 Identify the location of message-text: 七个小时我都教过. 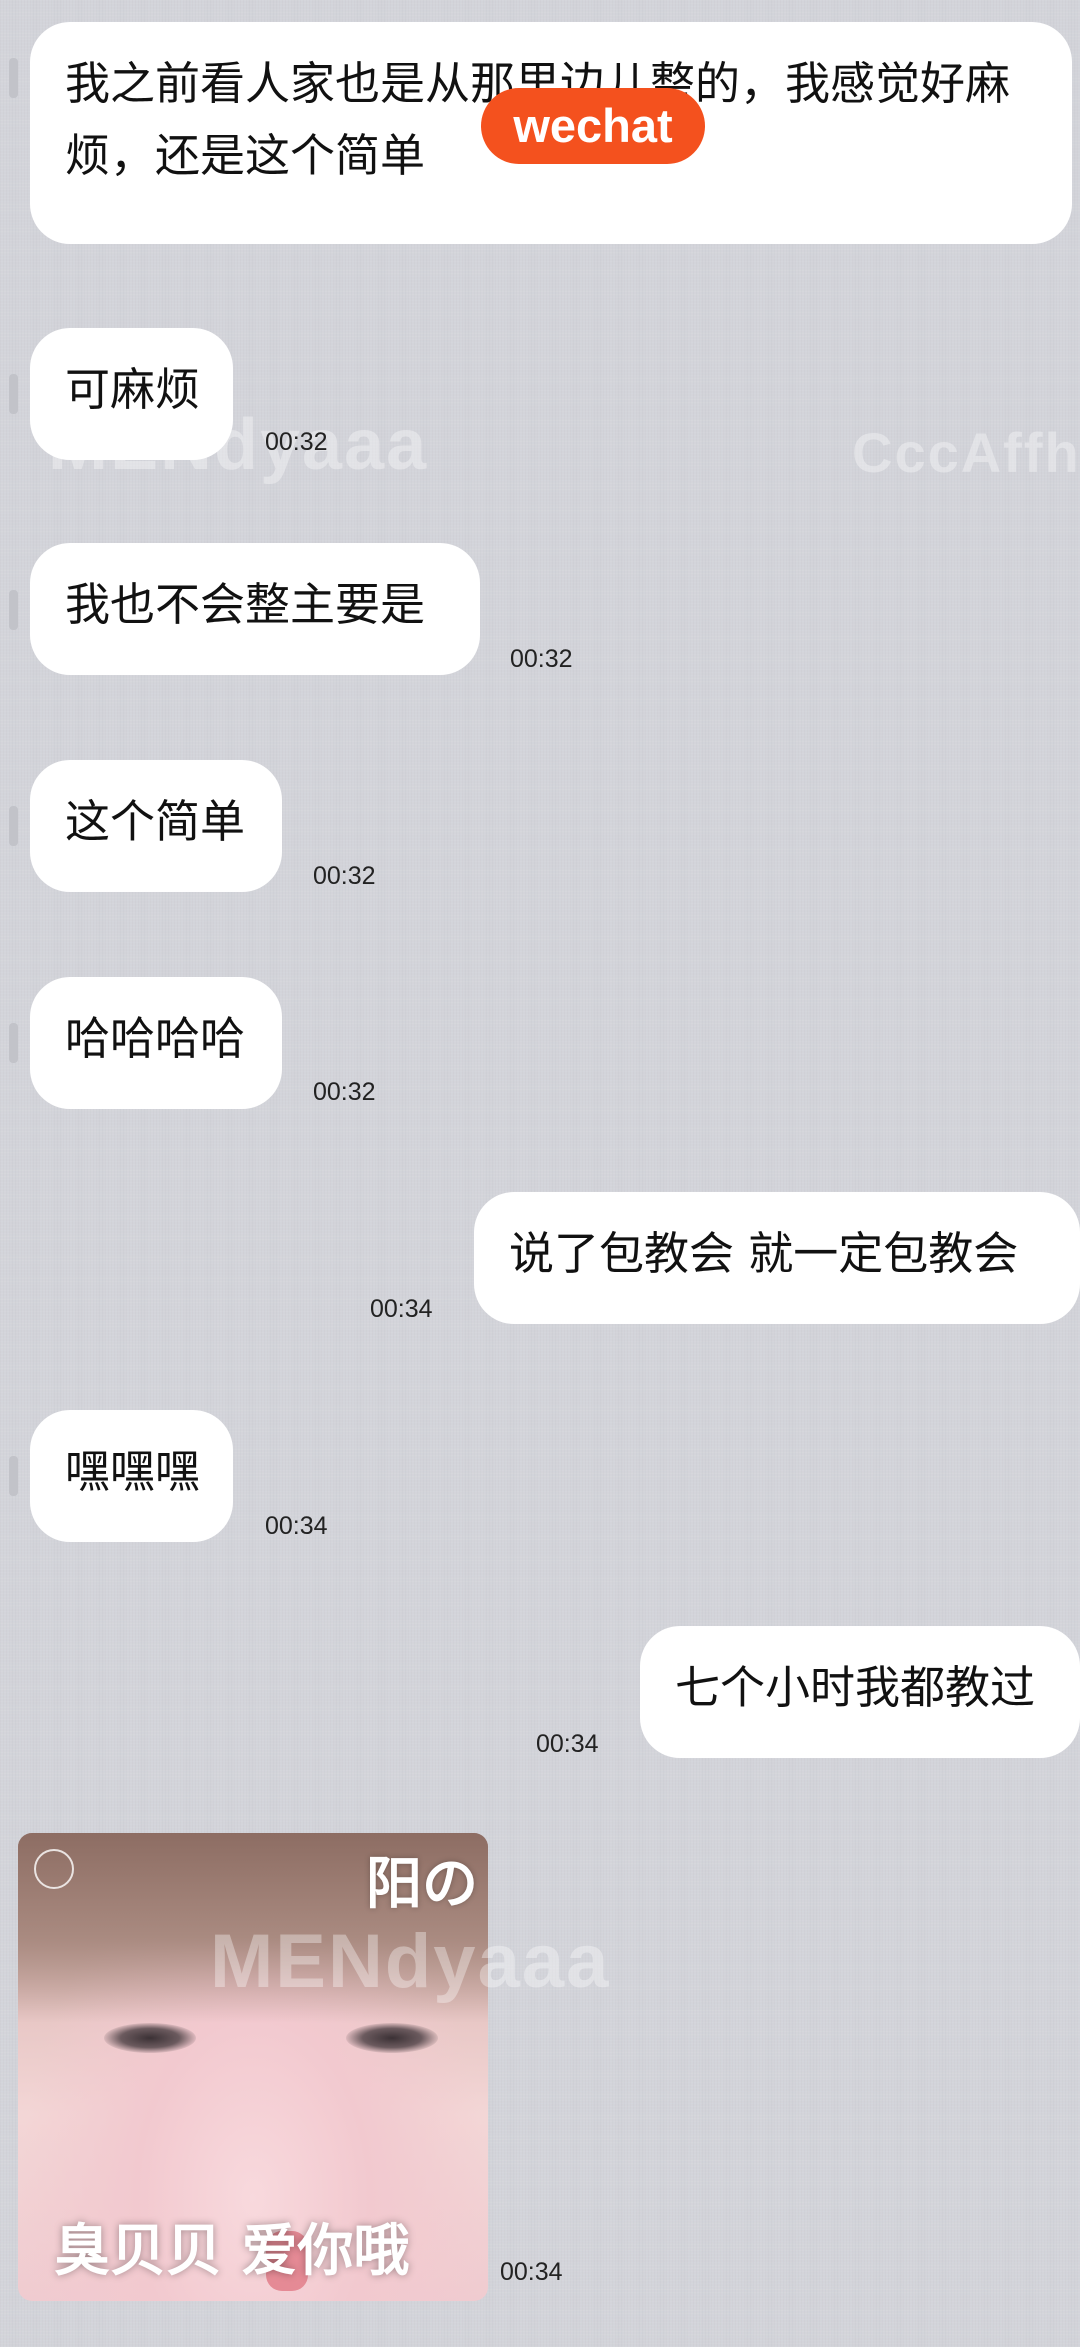
(855, 1687).